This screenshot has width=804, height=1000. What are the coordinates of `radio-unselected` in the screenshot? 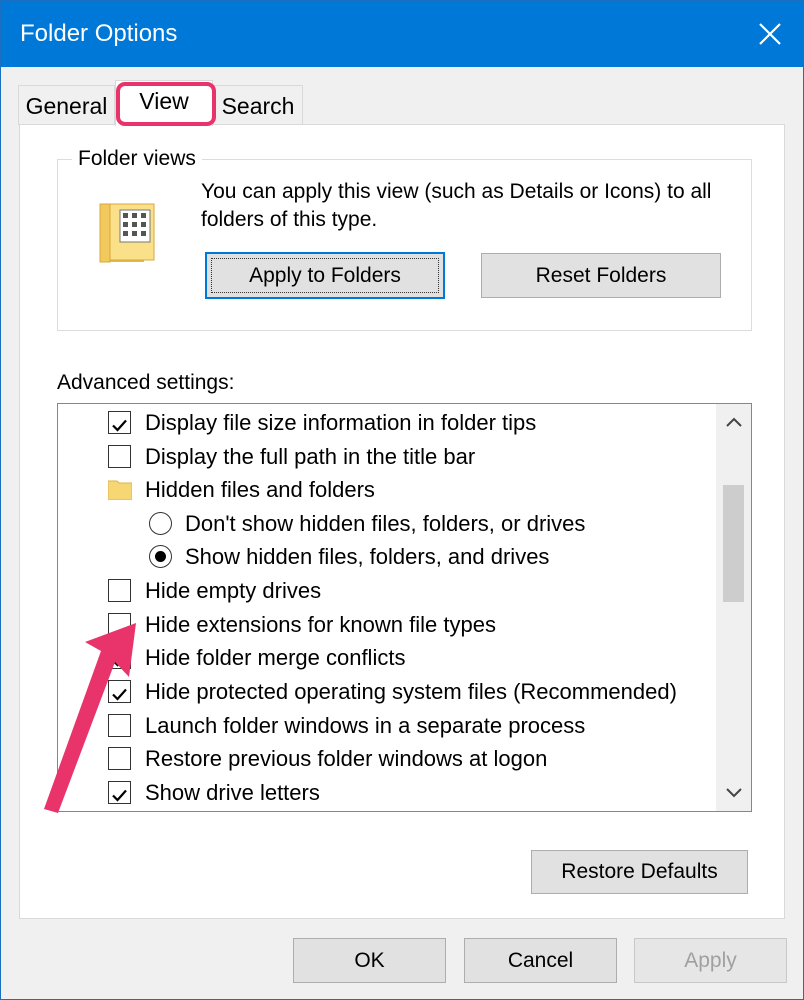 It's located at (160, 523).